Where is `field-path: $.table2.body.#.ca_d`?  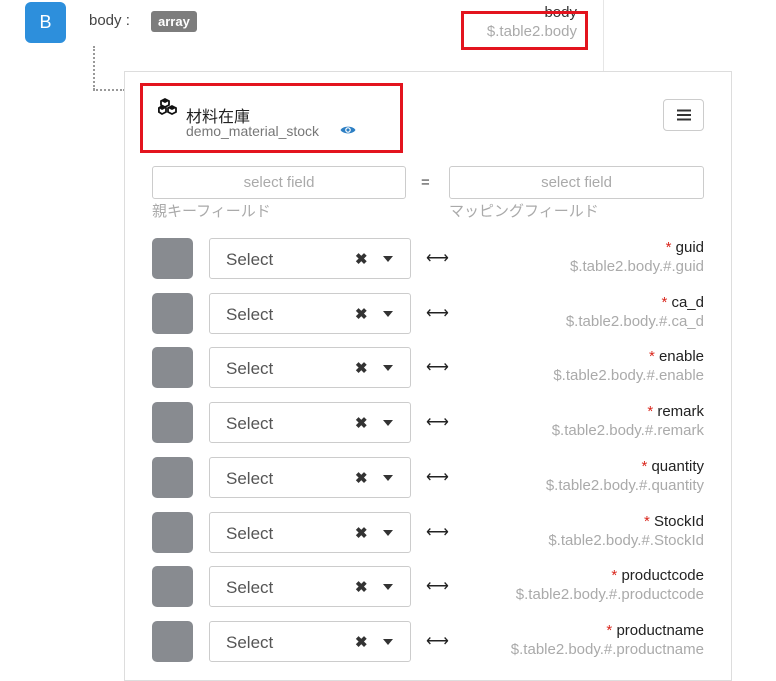
field-path: $.table2.body.#.ca_d is located at coordinates (634, 321).